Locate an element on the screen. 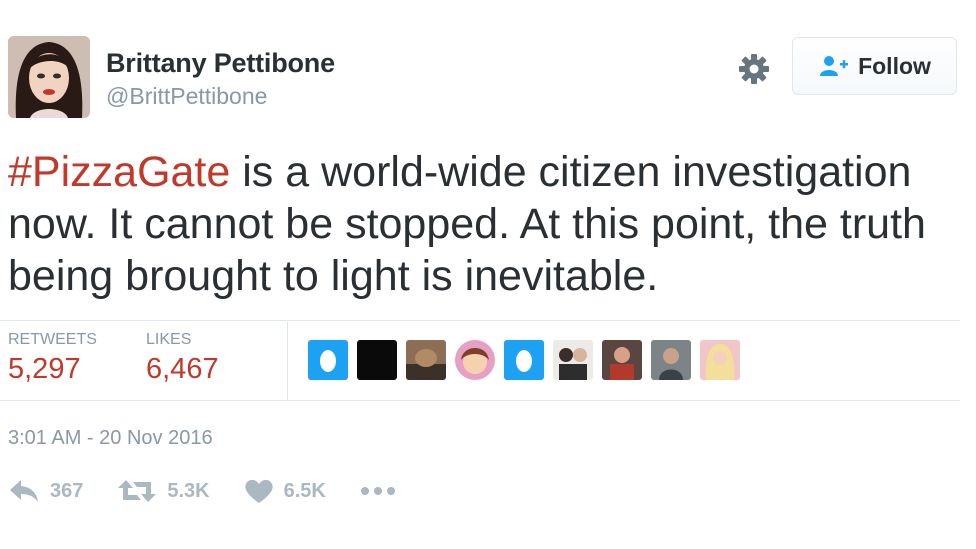 The height and width of the screenshot is (549, 976). reply-count: 367 is located at coordinates (67, 490).